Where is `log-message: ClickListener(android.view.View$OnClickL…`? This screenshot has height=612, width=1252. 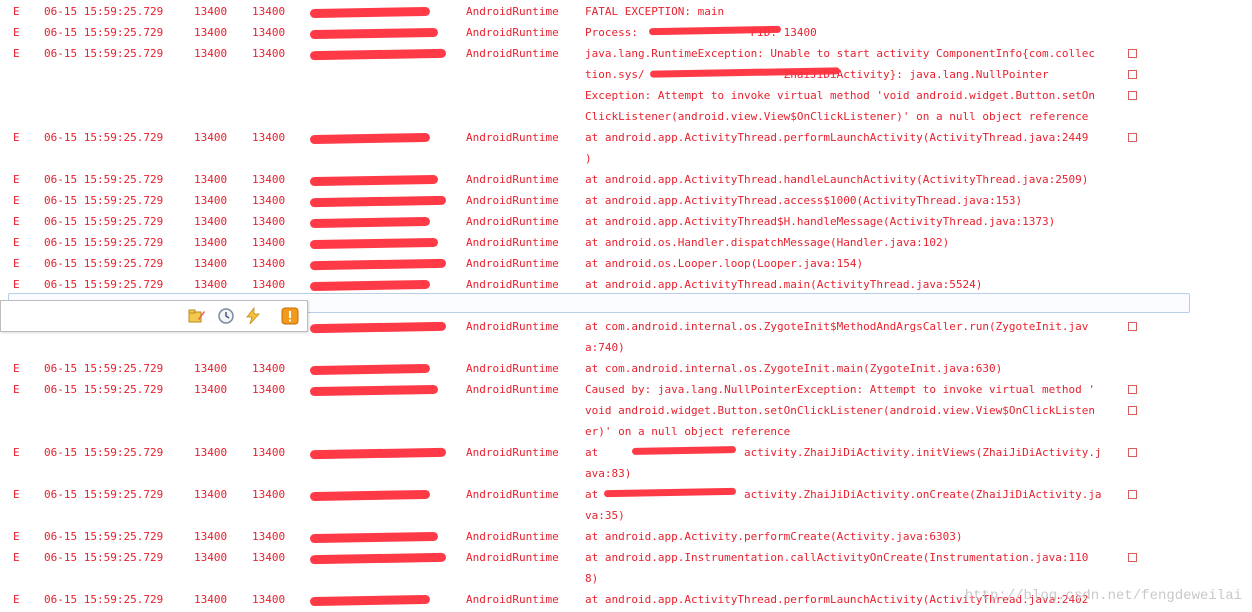
log-message: ClickListener(android.view.View$OnClickL… is located at coordinates (837, 116).